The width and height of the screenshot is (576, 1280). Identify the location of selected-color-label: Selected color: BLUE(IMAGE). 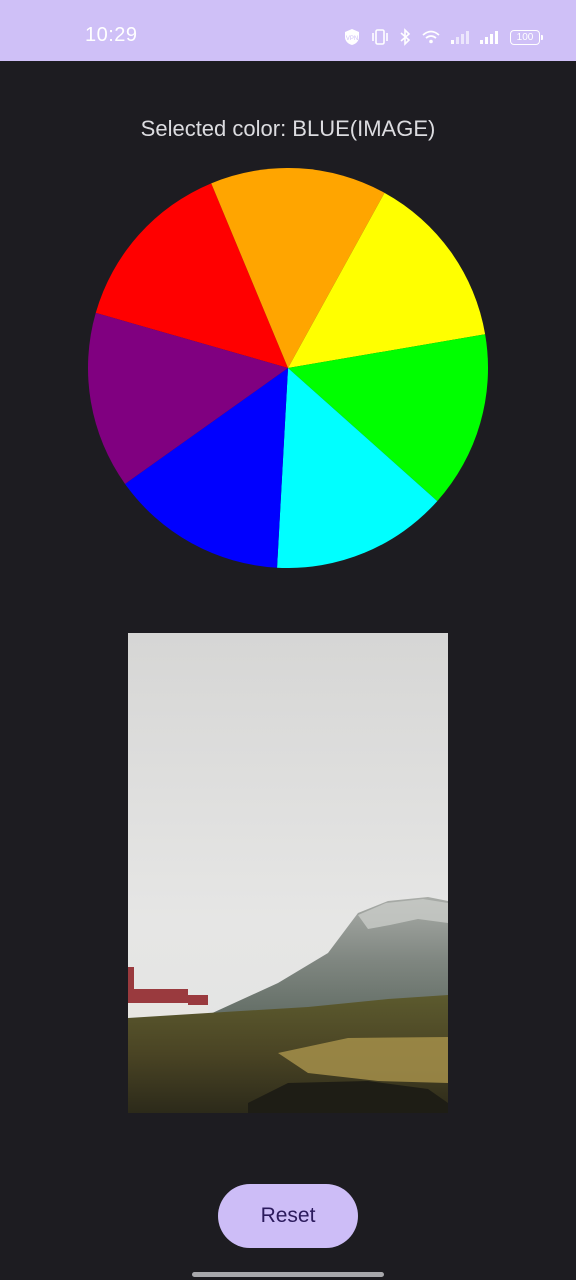
(288, 128).